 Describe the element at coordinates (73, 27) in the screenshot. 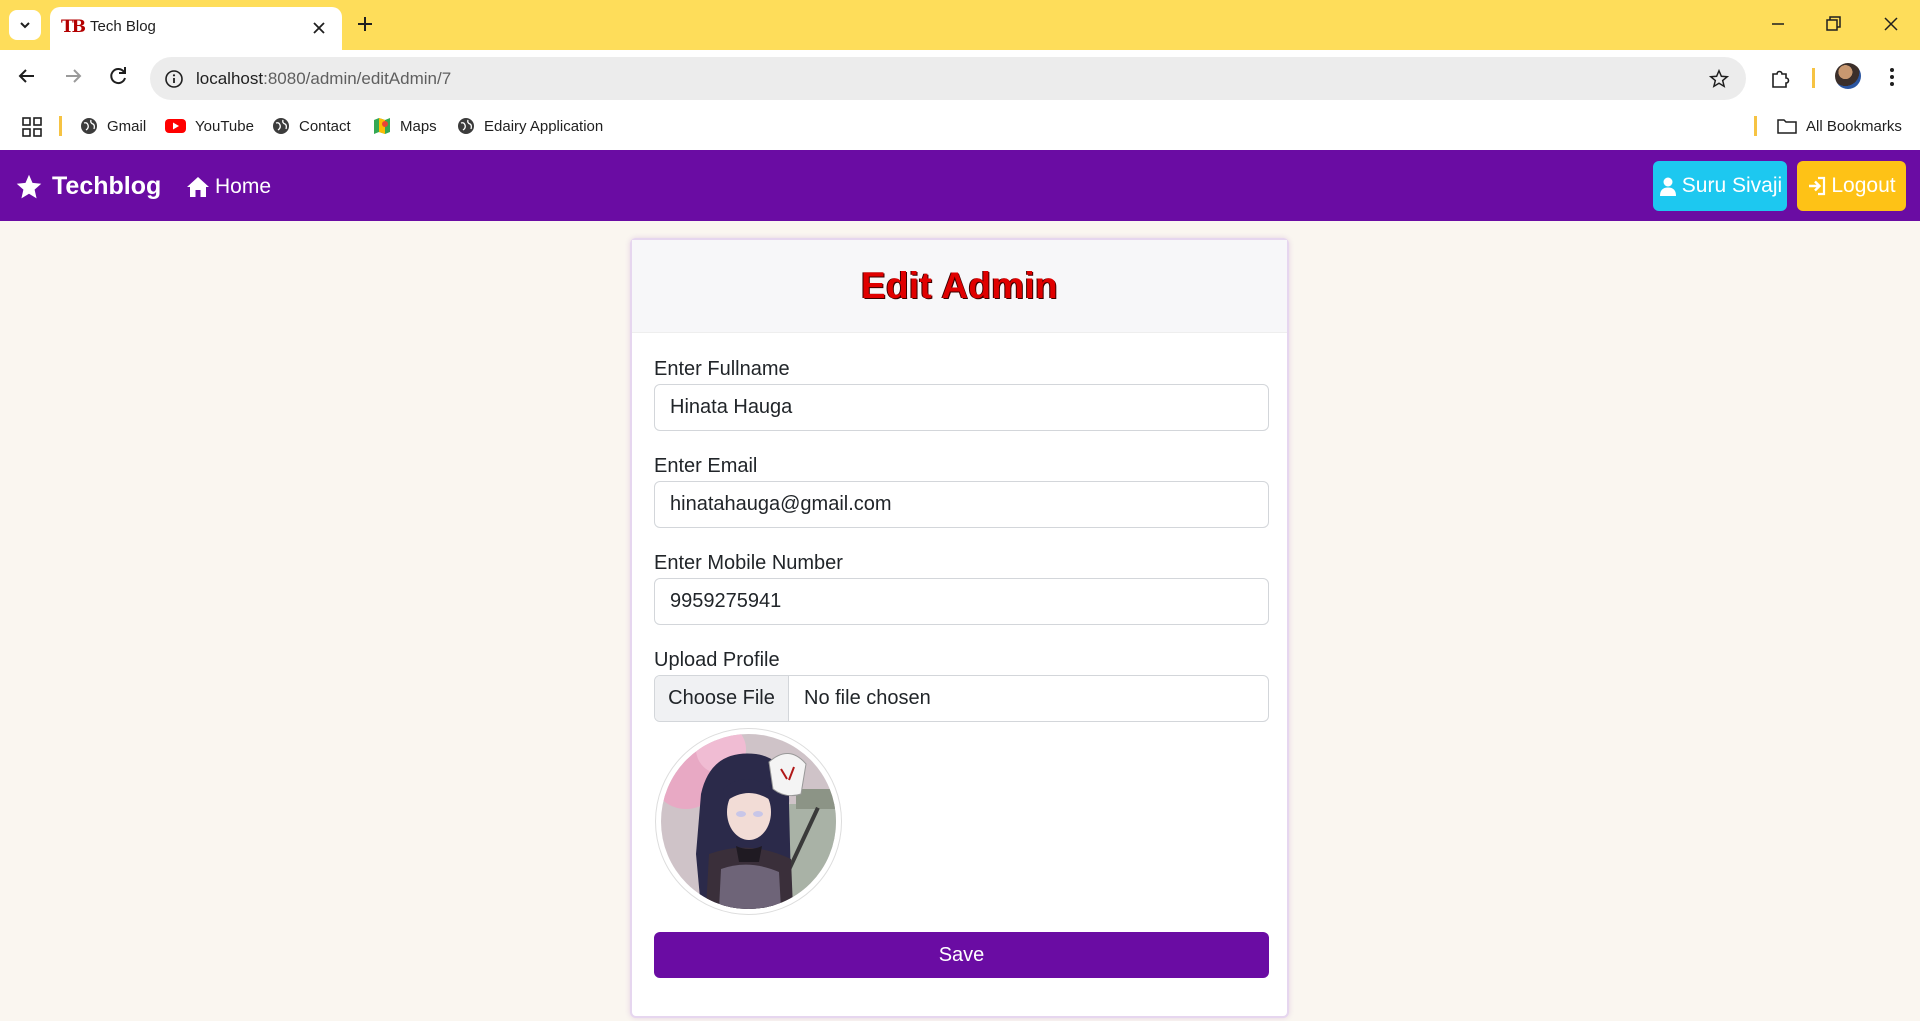

I see `techblog-favicon-icon: TB` at that location.